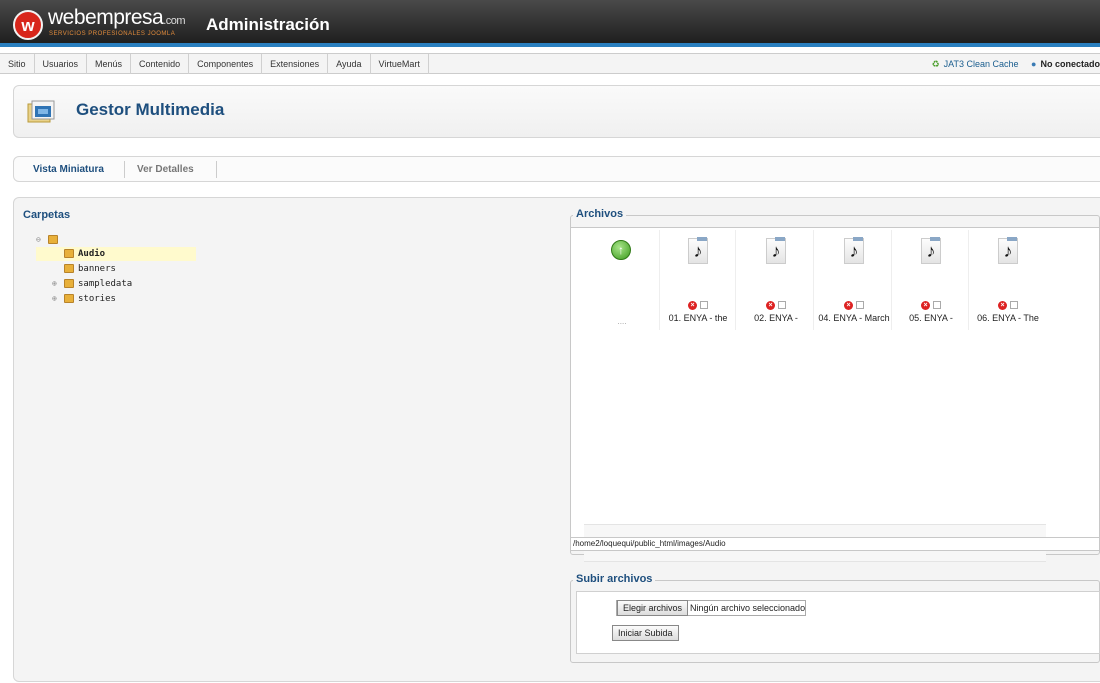  I want to click on users-icon: ●, so click(1034, 64).